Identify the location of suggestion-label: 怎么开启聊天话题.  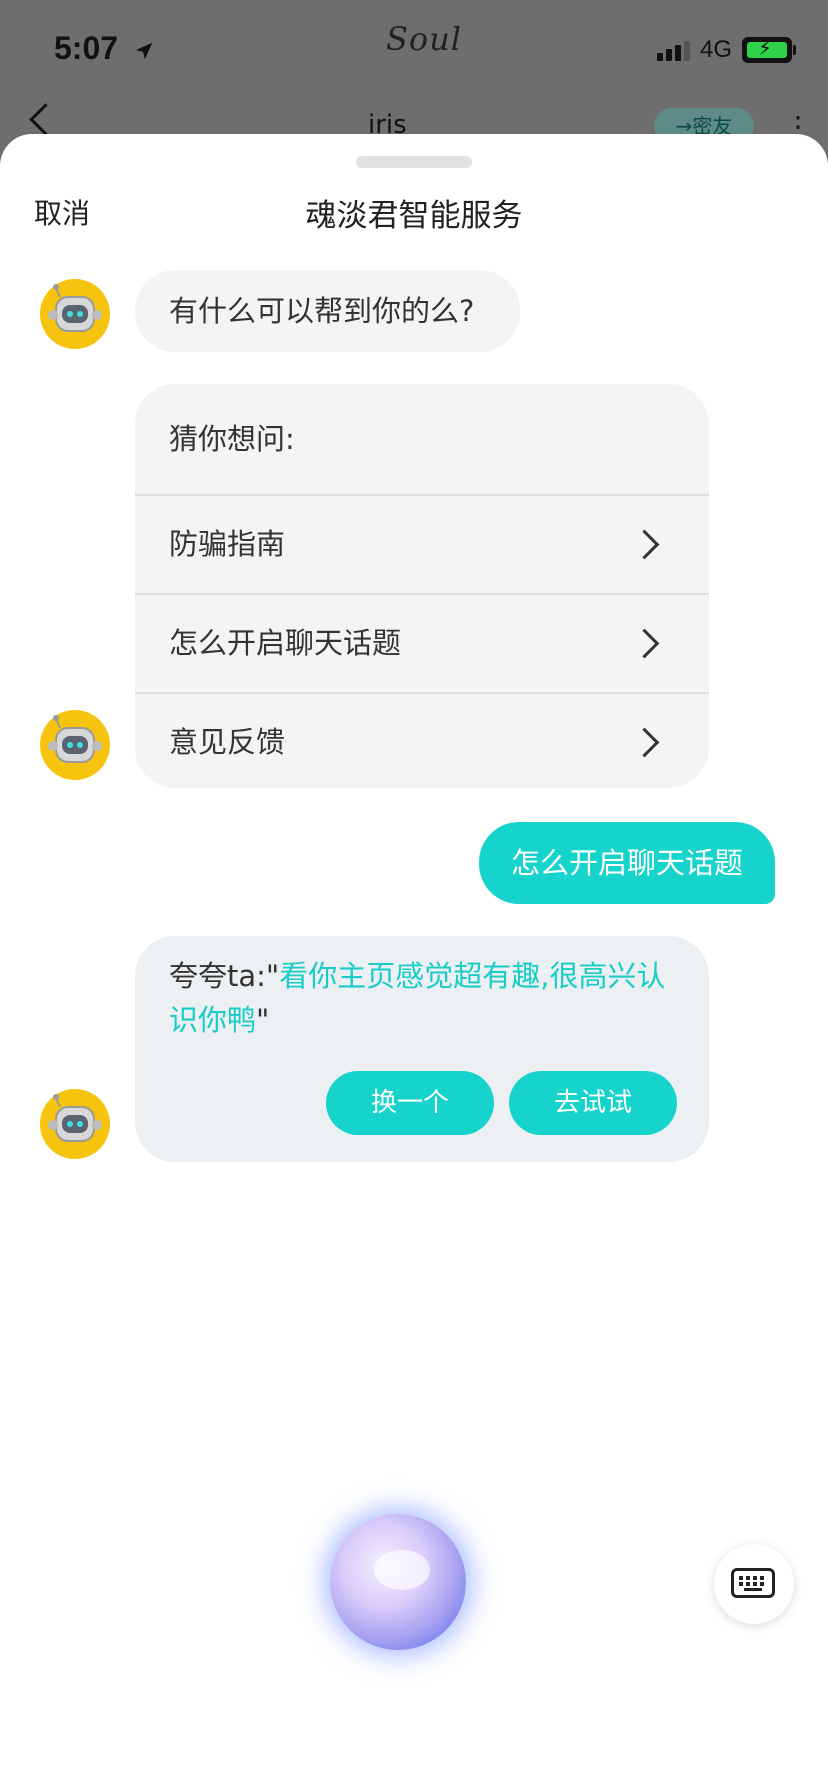
(285, 643).